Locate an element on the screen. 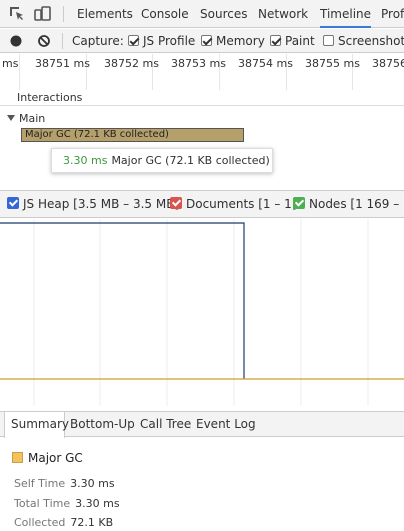  event-color-swatch is located at coordinates (17, 457).